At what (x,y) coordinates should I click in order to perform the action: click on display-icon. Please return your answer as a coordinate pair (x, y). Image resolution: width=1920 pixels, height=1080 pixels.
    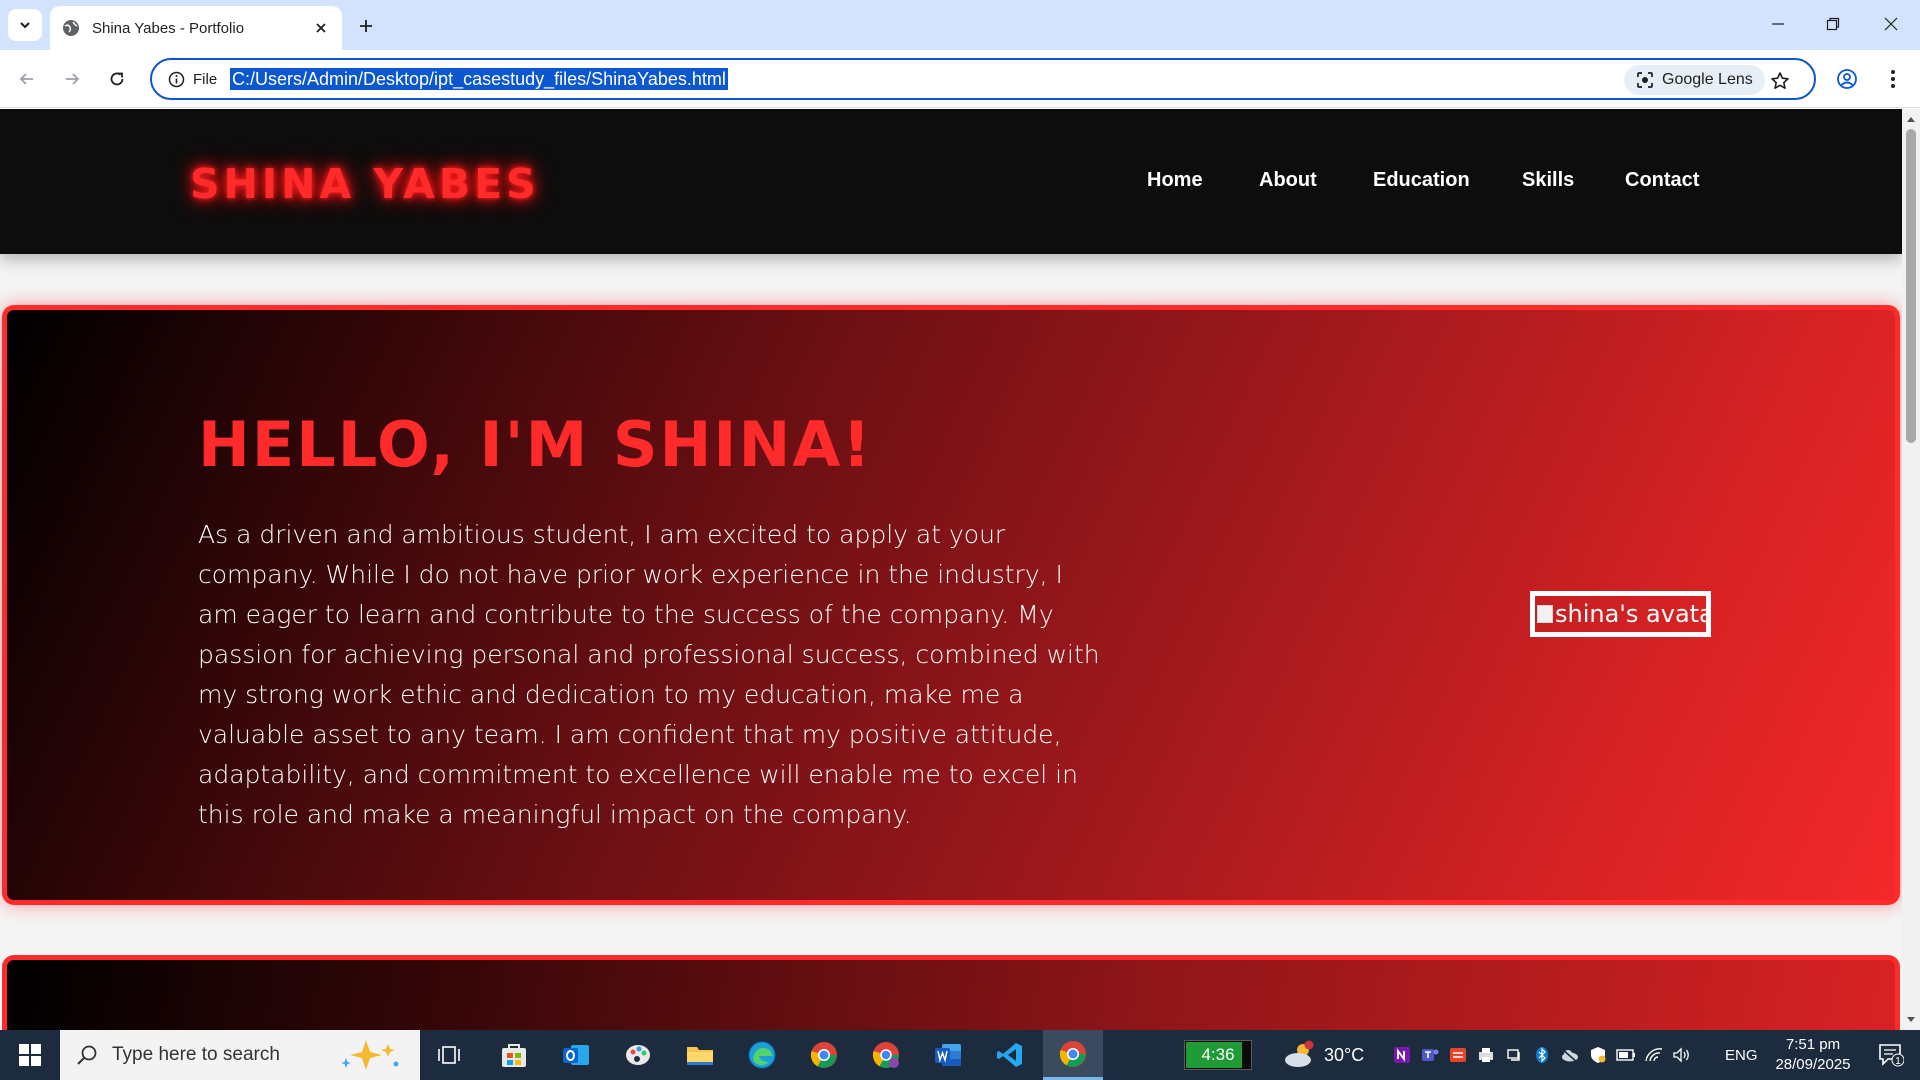
    Looking at the image, I should click on (1513, 1055).